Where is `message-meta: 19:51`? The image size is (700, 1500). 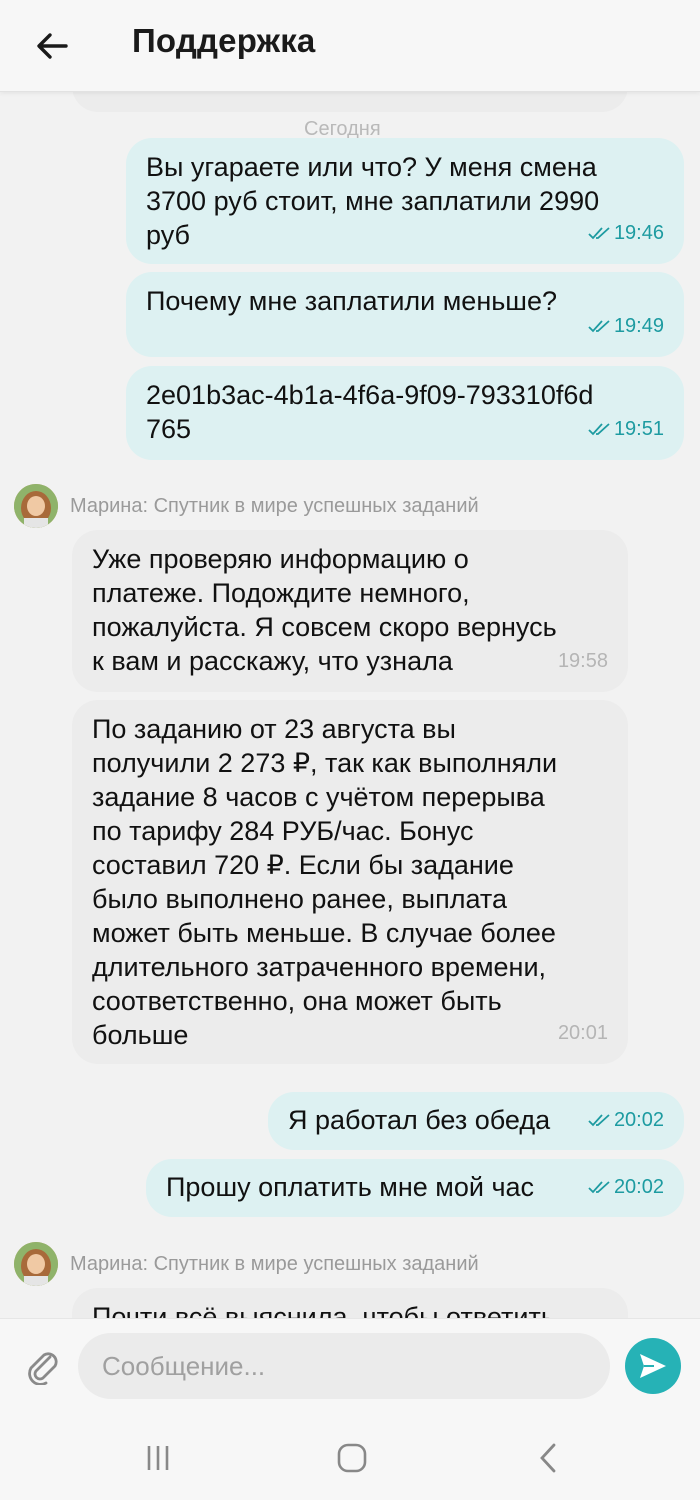 message-meta: 19:51 is located at coordinates (626, 429).